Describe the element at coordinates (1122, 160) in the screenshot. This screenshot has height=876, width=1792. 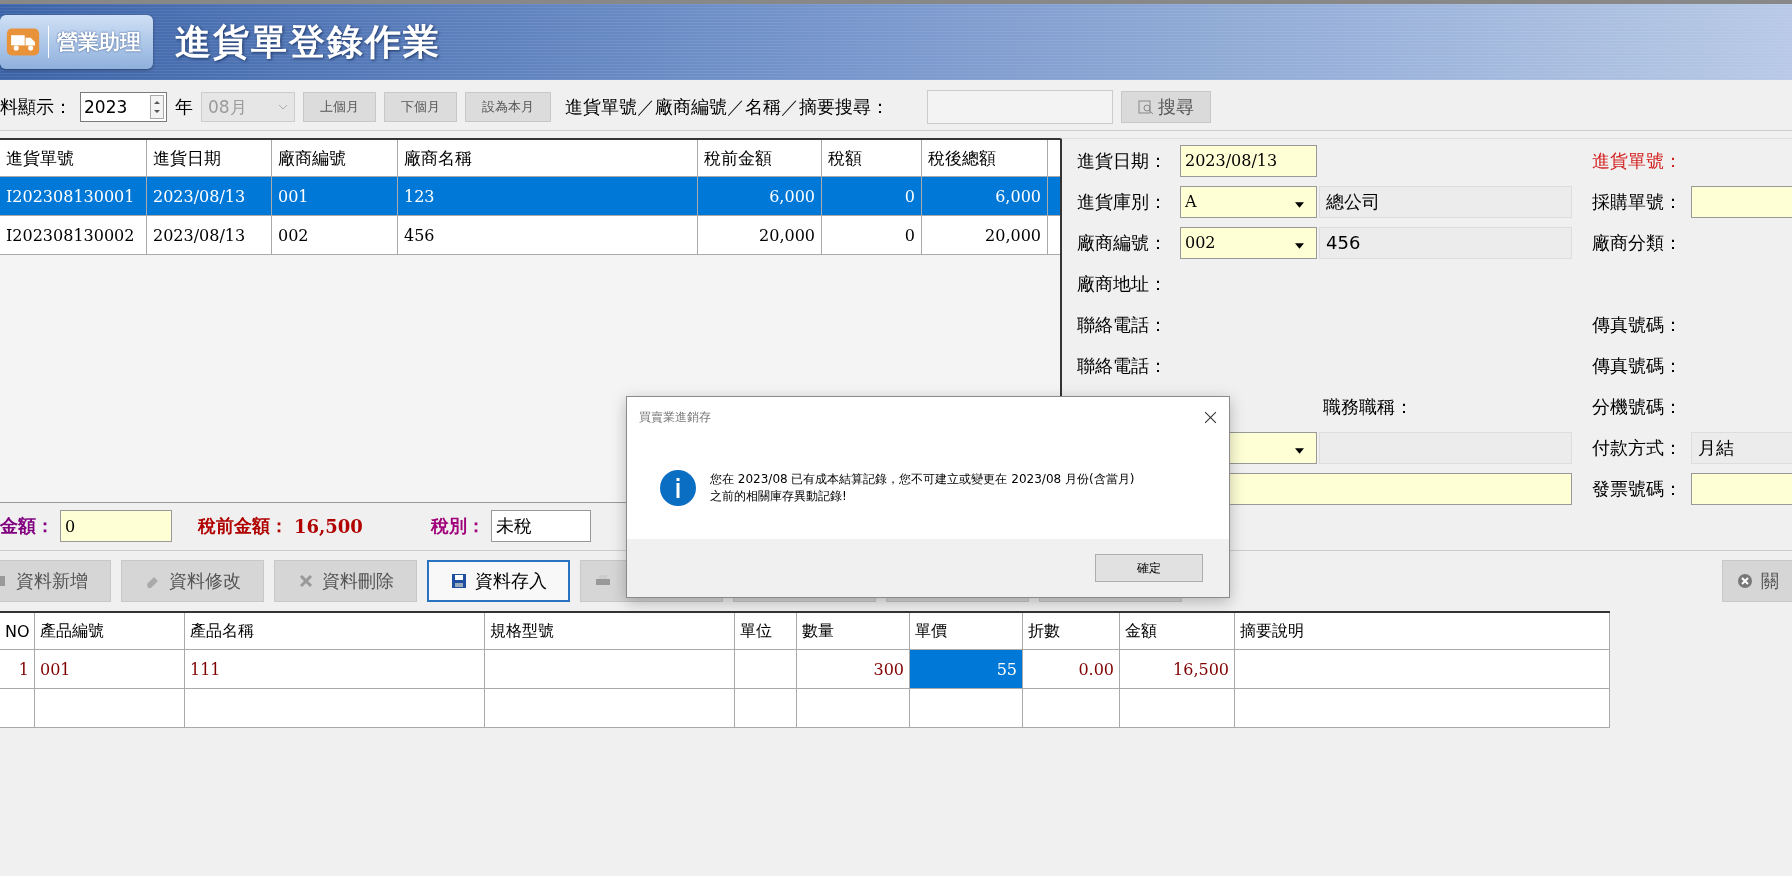
I see `field-label: 進貨日期：` at that location.